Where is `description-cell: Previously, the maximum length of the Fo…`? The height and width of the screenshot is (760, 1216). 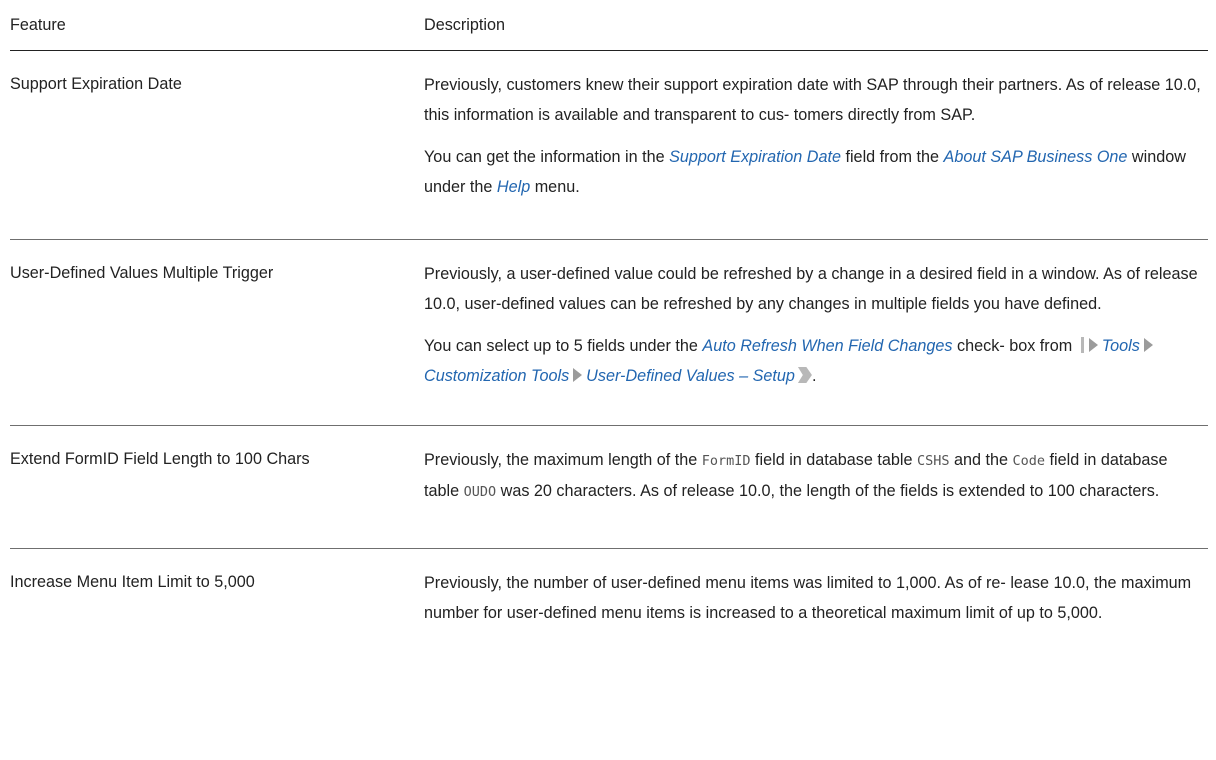
description-cell: Previously, the maximum length of the Fo… is located at coordinates (816, 487).